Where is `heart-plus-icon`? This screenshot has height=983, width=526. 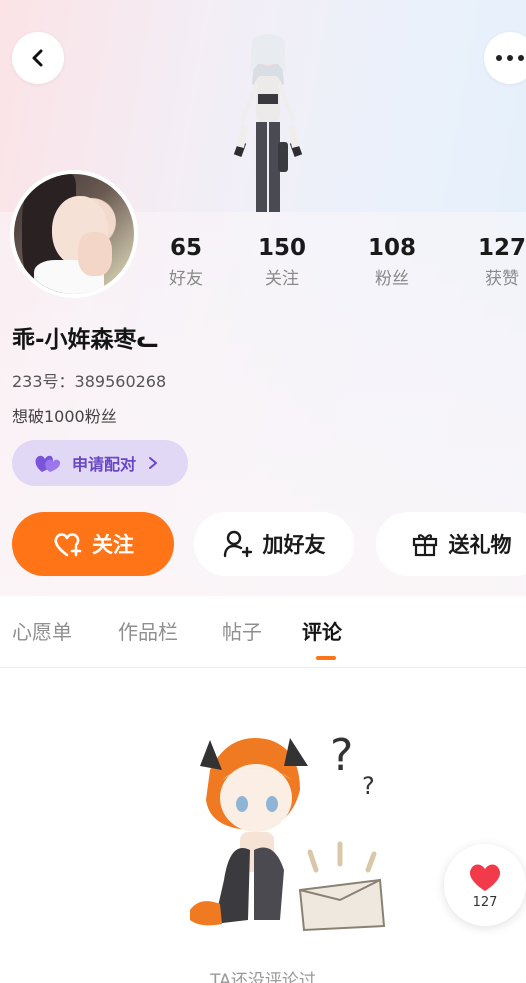 heart-plus-icon is located at coordinates (68, 545).